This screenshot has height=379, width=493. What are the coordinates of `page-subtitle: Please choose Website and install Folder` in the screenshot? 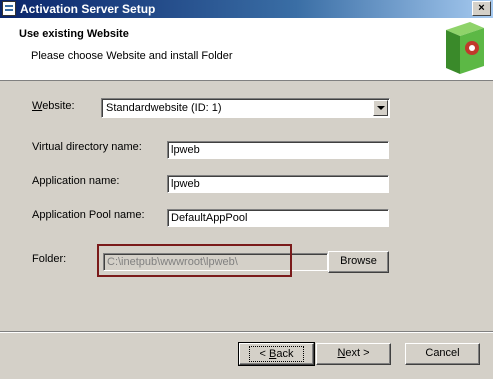 It's located at (132, 56).